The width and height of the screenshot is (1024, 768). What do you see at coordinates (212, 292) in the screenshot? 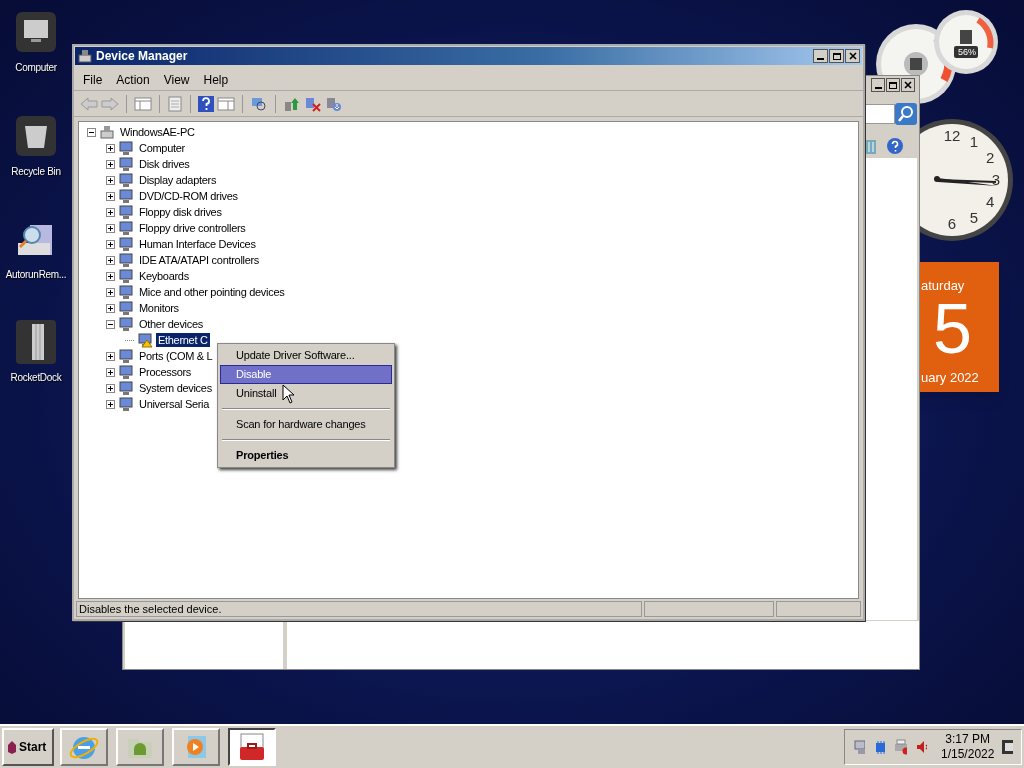
I see `tree-item: Mice and other pointing devices` at bounding box center [212, 292].